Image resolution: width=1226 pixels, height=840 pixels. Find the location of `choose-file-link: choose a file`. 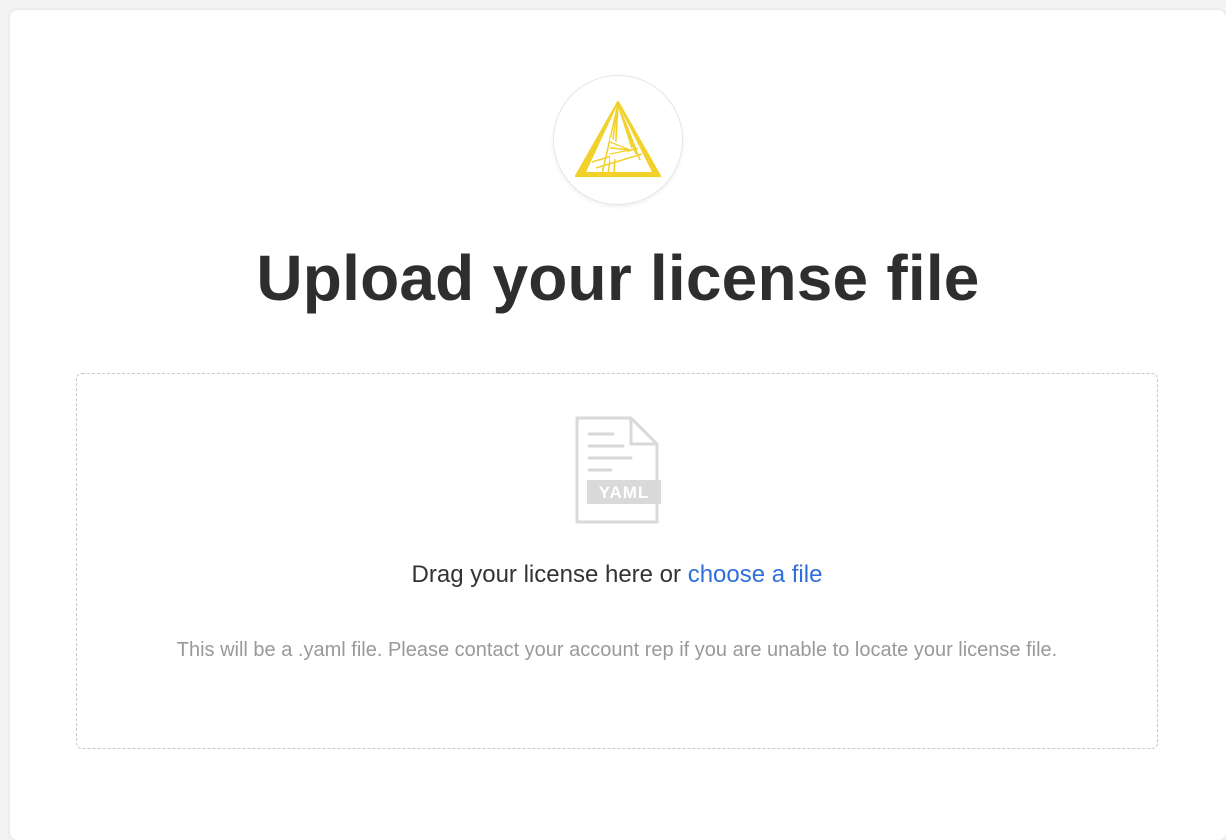

choose-file-link: choose a file is located at coordinates (755, 574).